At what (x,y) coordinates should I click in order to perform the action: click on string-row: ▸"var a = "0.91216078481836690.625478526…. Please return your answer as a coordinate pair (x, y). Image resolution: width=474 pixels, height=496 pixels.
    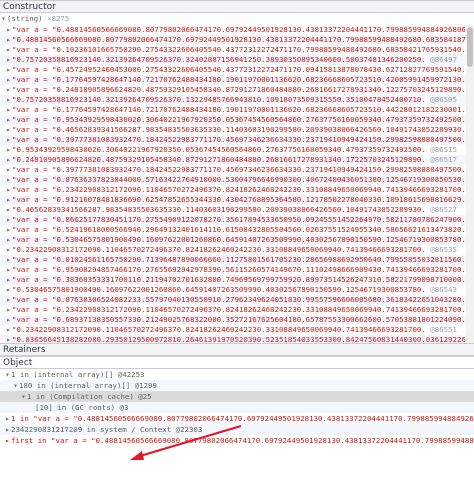
    Looking at the image, I should click on (237, 200).